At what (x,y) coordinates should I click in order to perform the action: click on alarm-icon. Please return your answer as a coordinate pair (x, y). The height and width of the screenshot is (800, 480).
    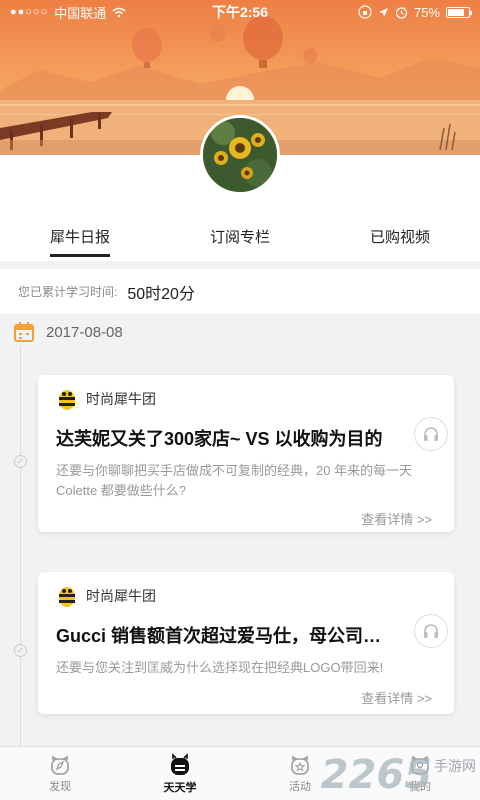
    Looking at the image, I should click on (401, 12).